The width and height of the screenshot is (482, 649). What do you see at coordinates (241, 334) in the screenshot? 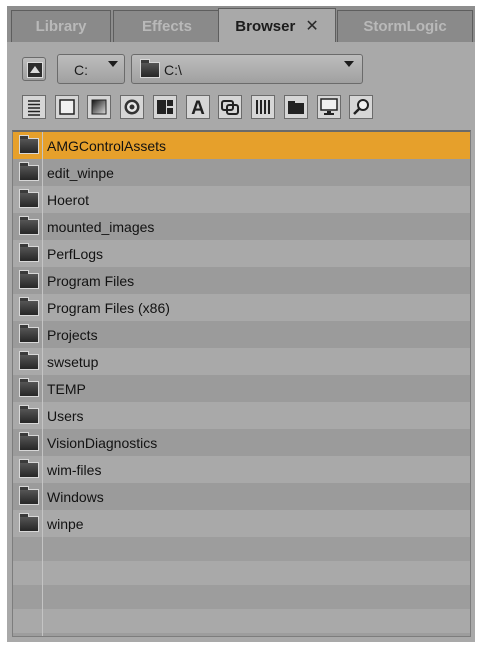
I see `list-item: Projects` at bounding box center [241, 334].